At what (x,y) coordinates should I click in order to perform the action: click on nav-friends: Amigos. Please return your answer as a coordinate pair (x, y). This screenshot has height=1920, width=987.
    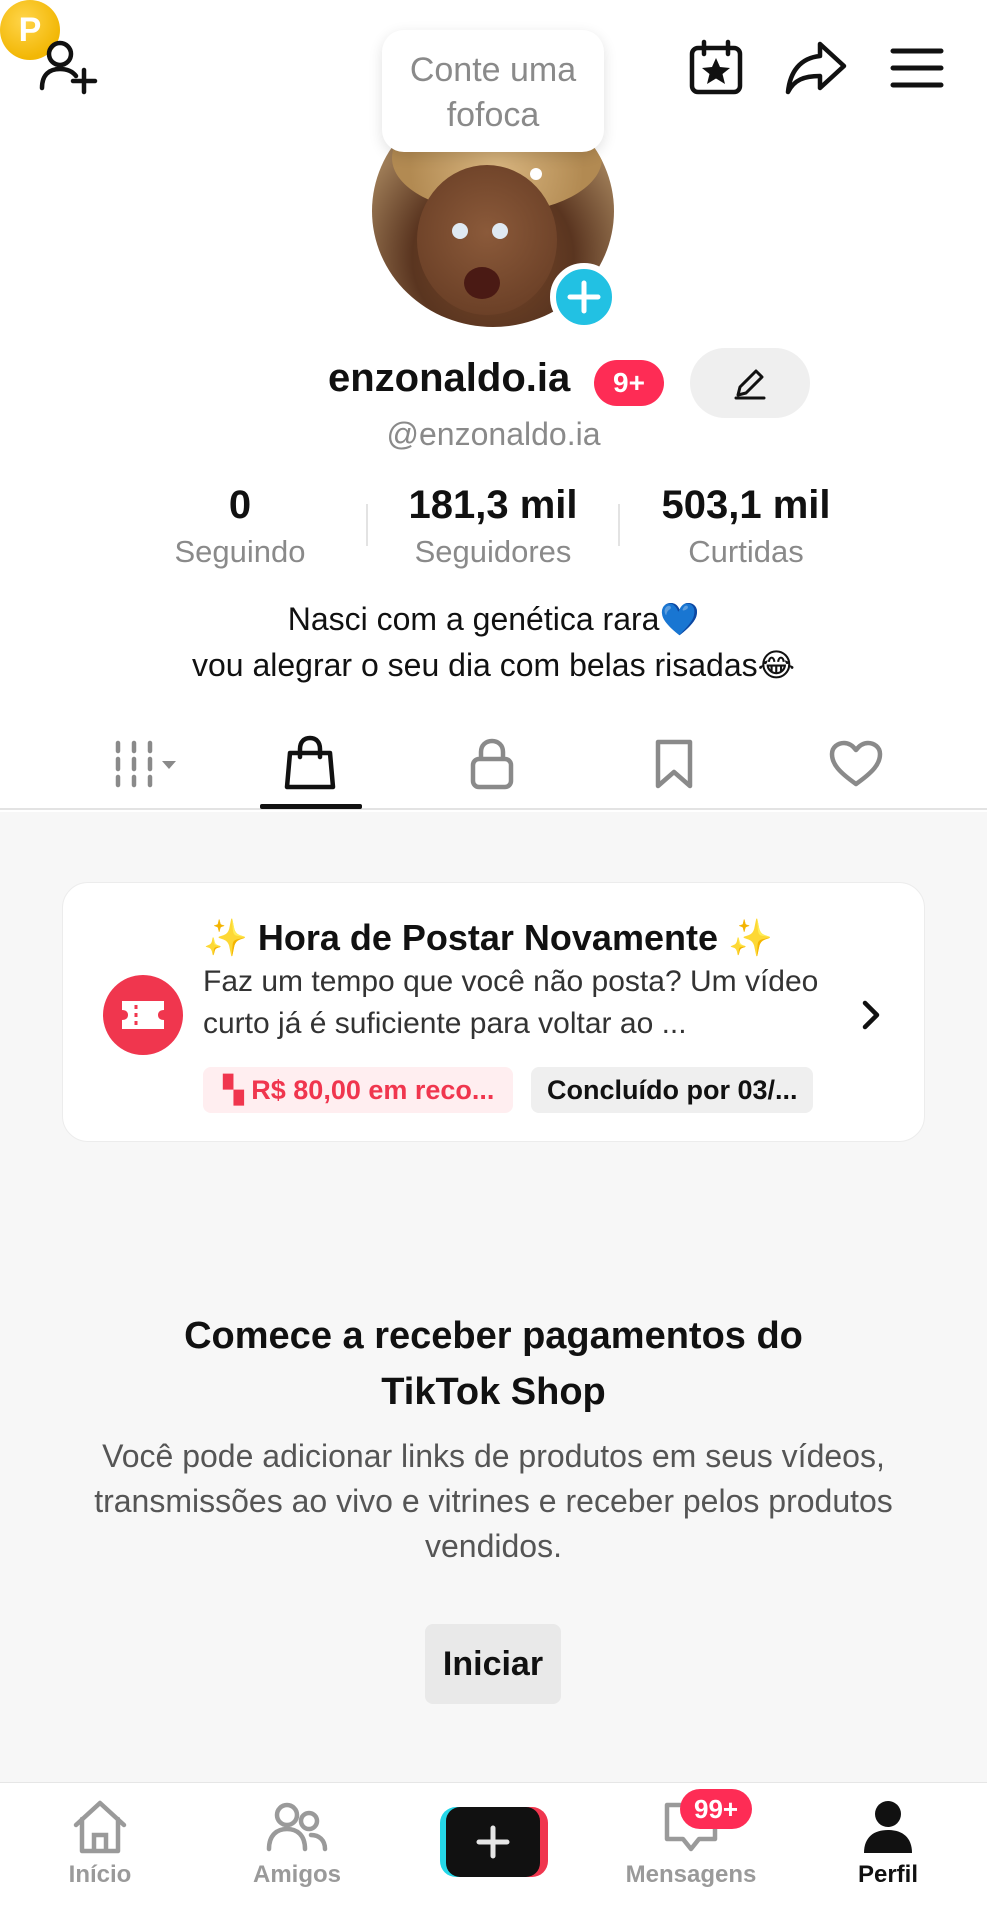
    Looking at the image, I should click on (297, 1843).